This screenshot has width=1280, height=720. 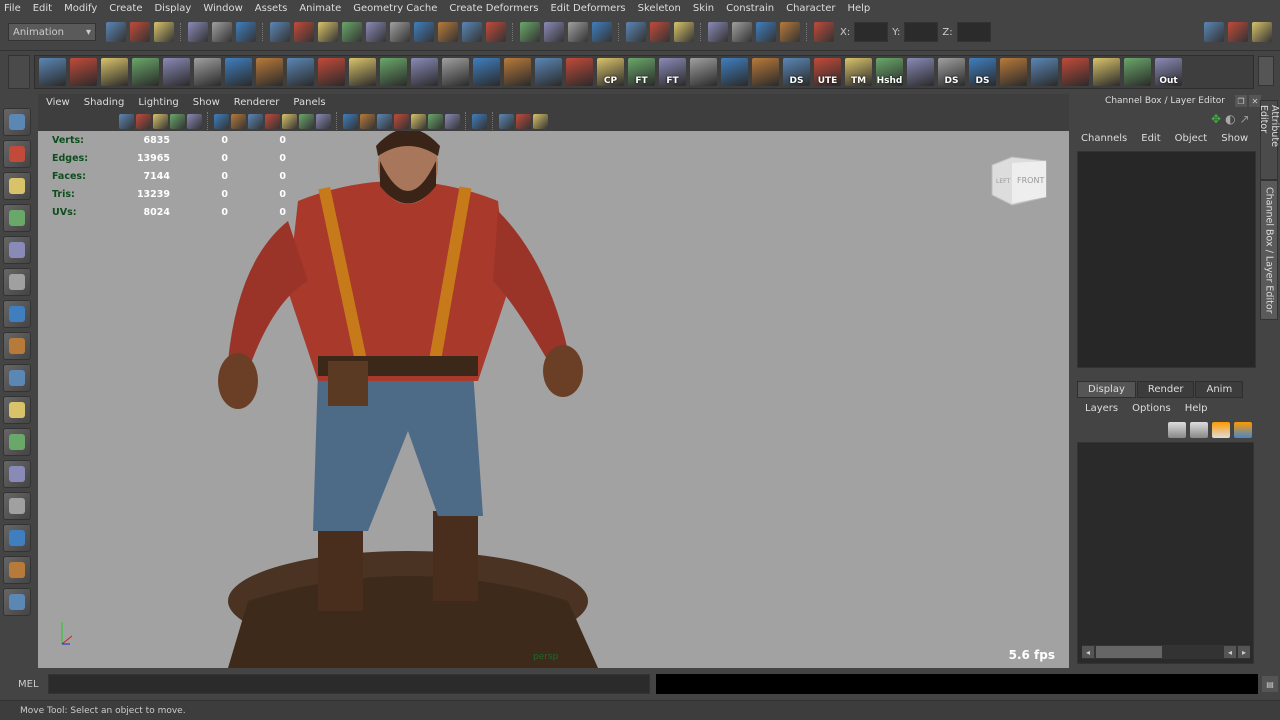 What do you see at coordinates (641, 72) in the screenshot?
I see `axis-ft-icon: FT` at bounding box center [641, 72].